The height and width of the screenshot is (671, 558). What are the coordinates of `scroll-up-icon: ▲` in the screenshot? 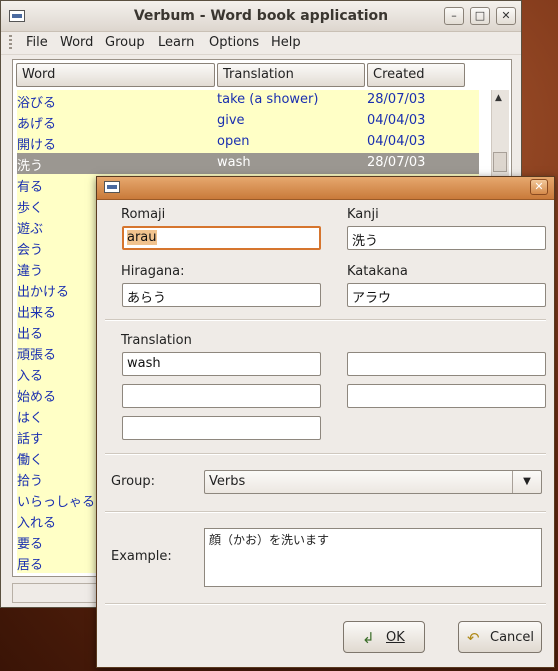 It's located at (498, 98).